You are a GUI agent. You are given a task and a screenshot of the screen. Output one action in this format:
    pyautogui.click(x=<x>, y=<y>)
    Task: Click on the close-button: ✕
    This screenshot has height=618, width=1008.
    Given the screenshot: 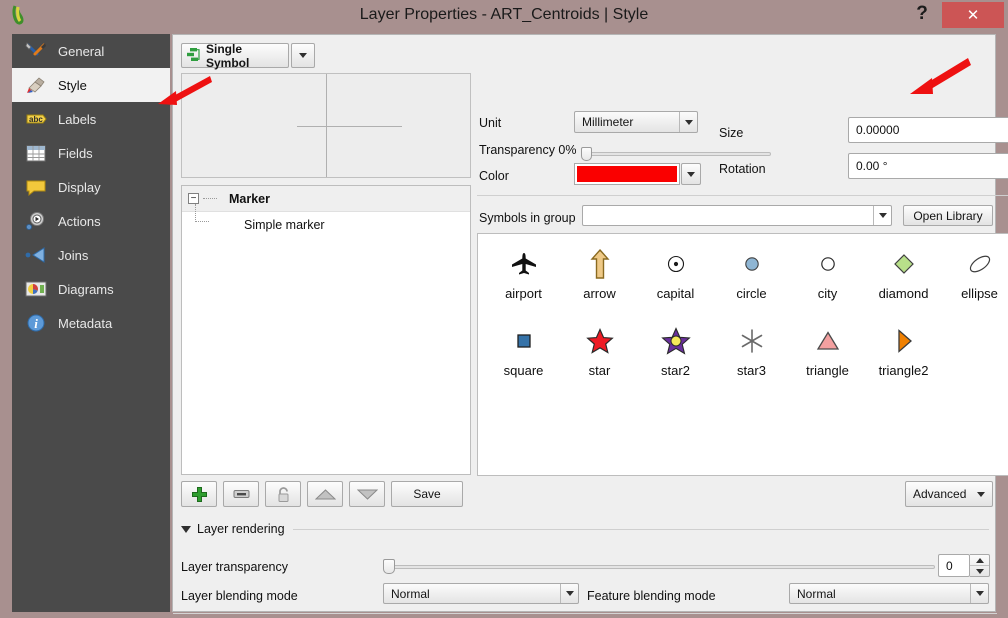 What is the action you would take?
    pyautogui.click(x=973, y=15)
    